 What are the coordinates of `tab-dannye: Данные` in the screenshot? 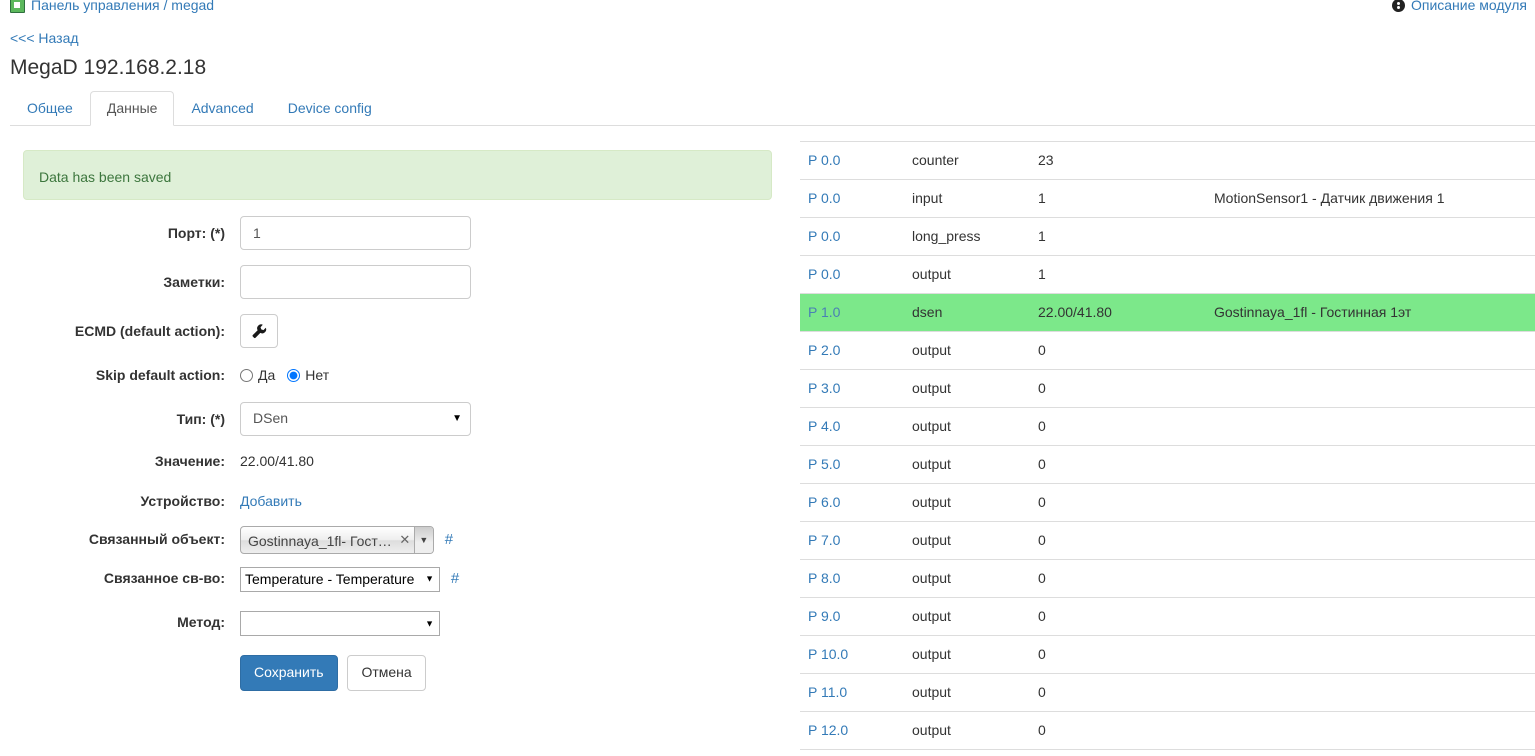 It's located at (132, 108).